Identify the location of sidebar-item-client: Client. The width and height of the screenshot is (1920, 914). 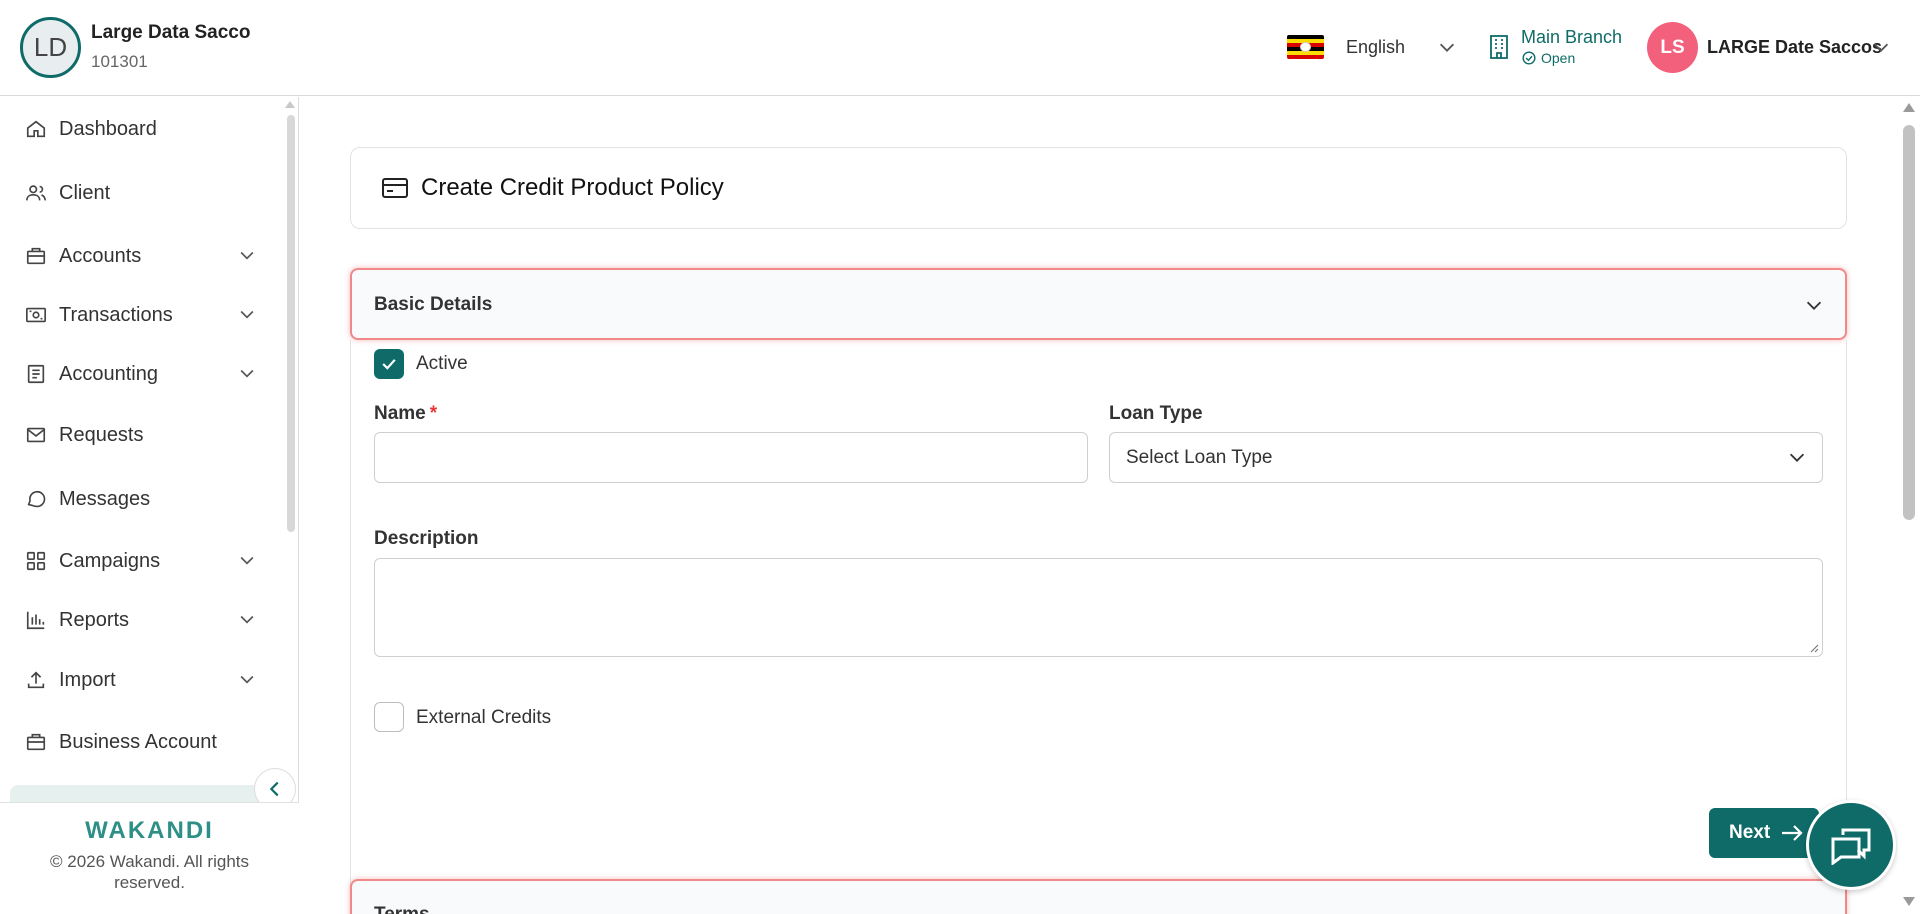
(145, 193).